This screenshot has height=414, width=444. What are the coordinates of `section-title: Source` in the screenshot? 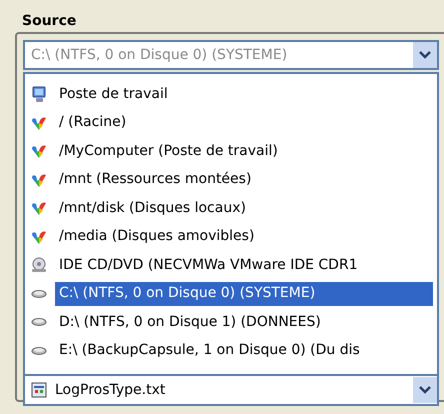 It's located at (49, 21).